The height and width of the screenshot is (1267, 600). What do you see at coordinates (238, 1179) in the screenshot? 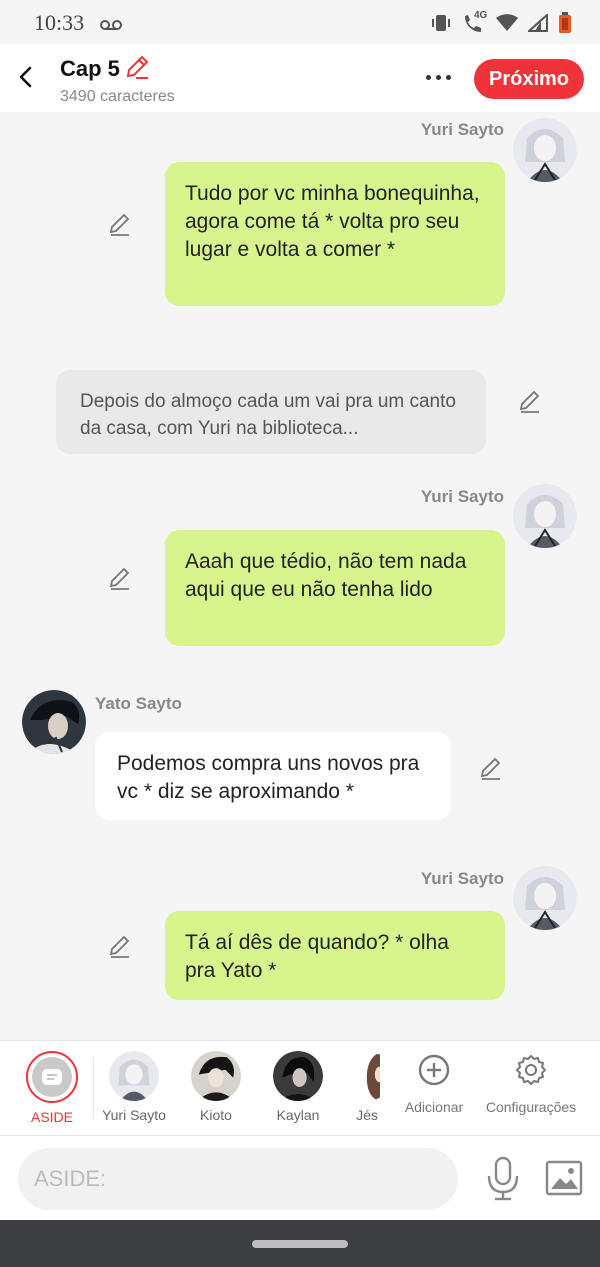
I see `message-input` at bounding box center [238, 1179].